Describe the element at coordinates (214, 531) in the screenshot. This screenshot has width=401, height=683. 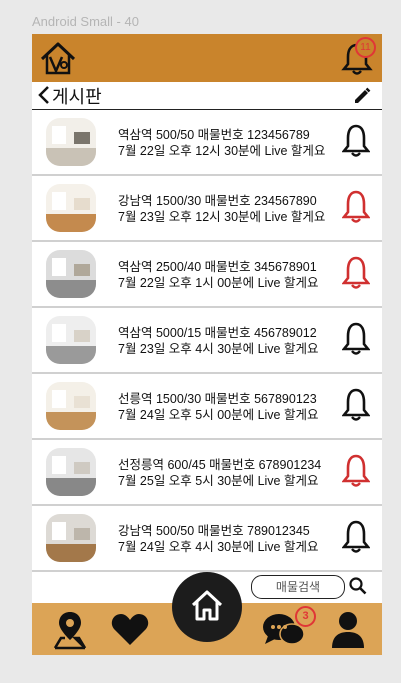
I see `listing-title: 강남역 500/50 매물번호 789012345` at that location.